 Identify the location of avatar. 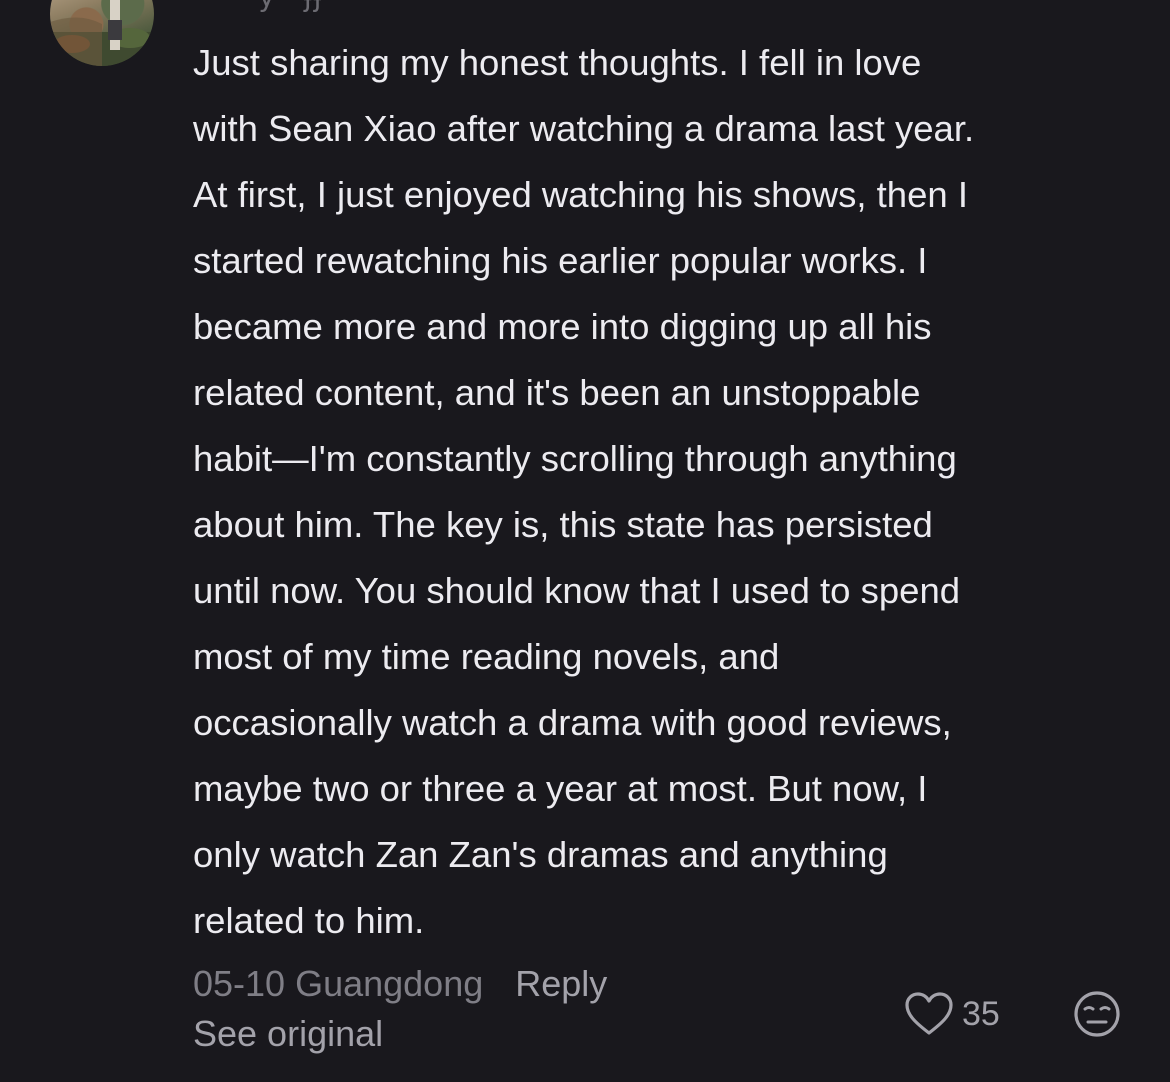
(102, 33).